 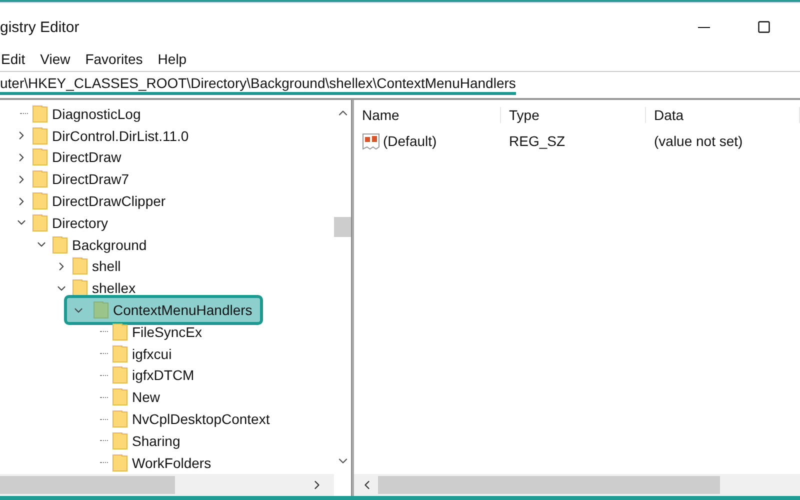 I want to click on string-value-icon, so click(x=371, y=141).